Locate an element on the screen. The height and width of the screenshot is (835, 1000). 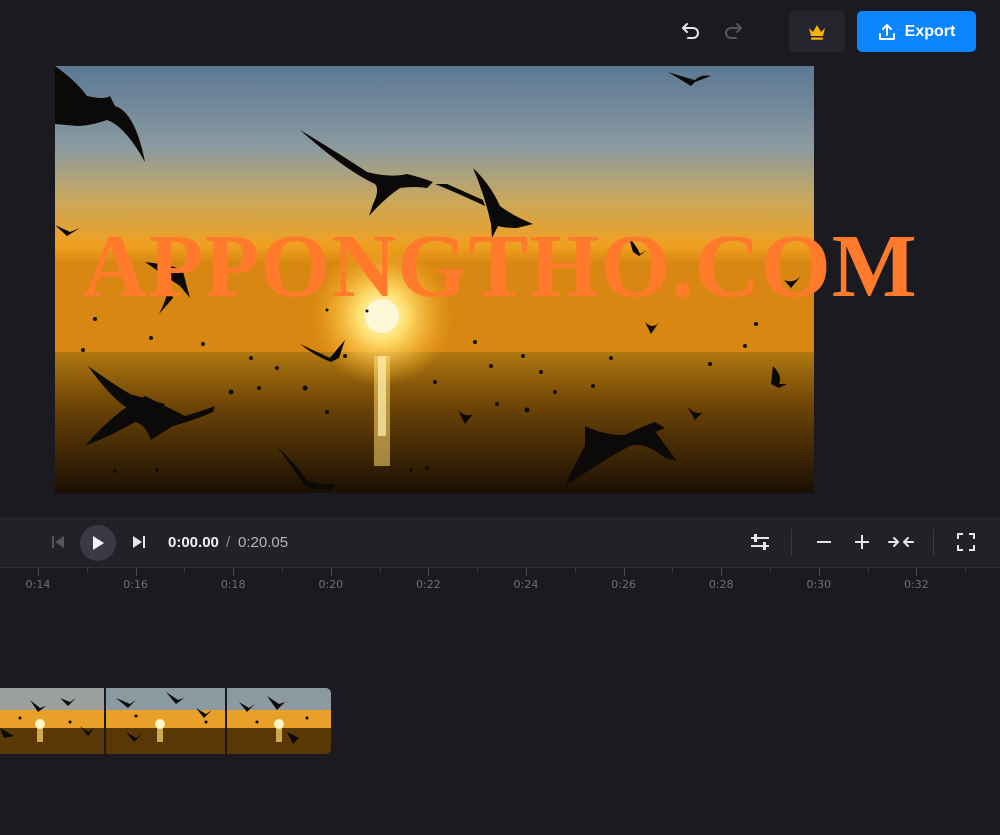
fit-timeline-button is located at coordinates (901, 542).